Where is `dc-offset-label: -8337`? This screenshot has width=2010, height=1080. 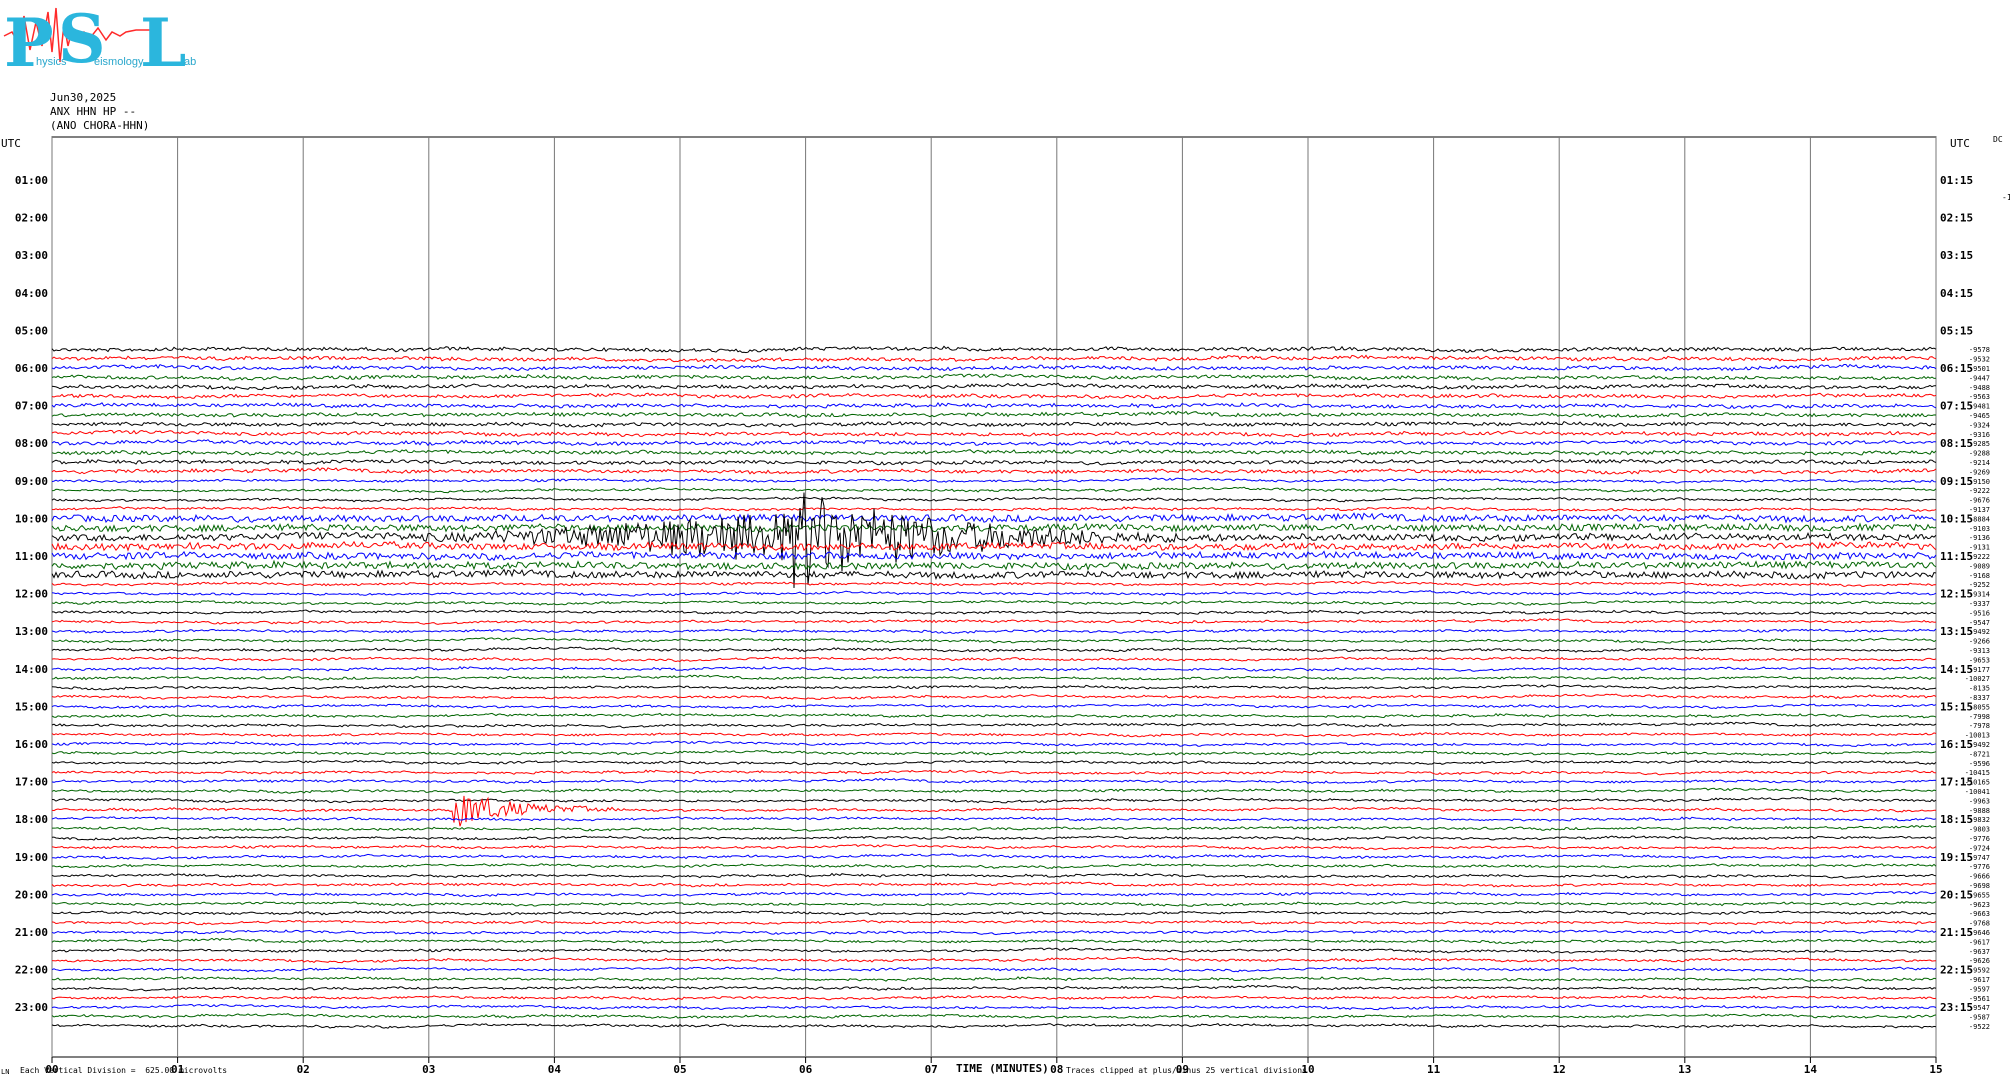 dc-offset-label: -8337 is located at coordinates (1979, 698).